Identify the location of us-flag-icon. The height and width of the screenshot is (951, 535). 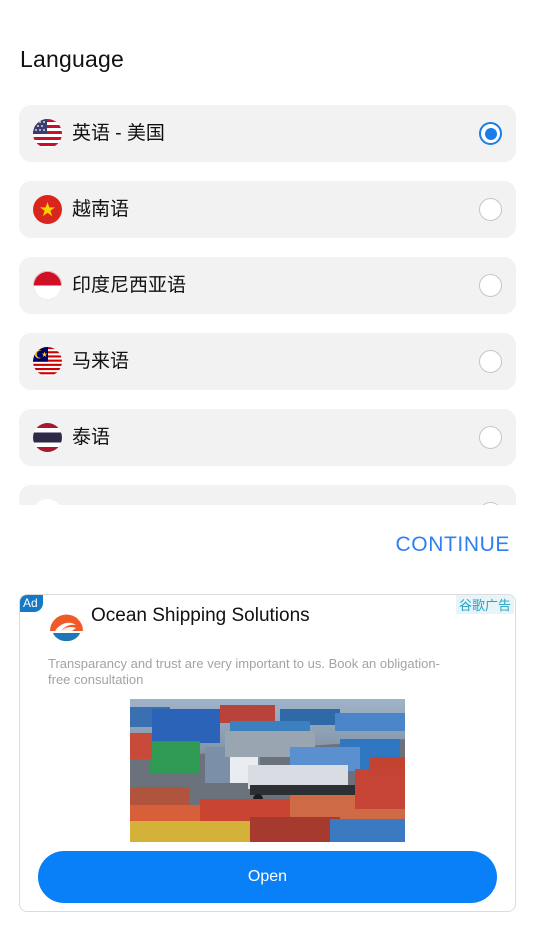
(47, 133).